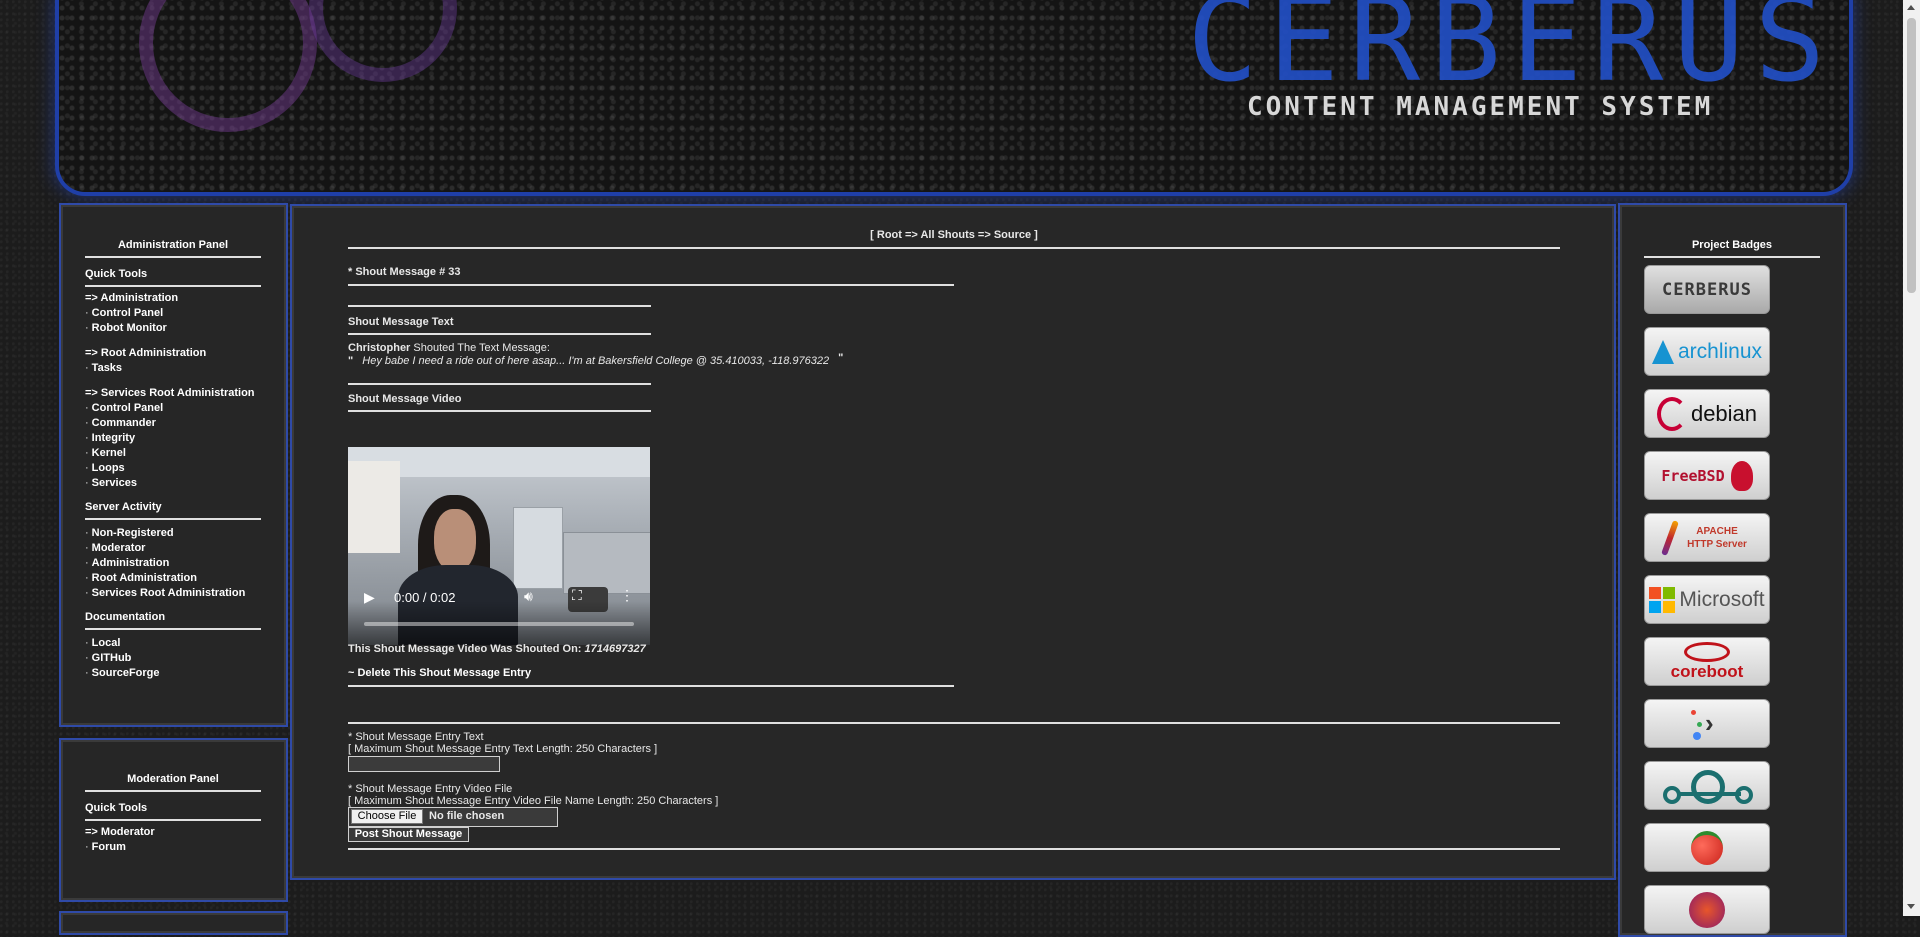  I want to click on video-section-heading: Shout Message Video, so click(405, 399).